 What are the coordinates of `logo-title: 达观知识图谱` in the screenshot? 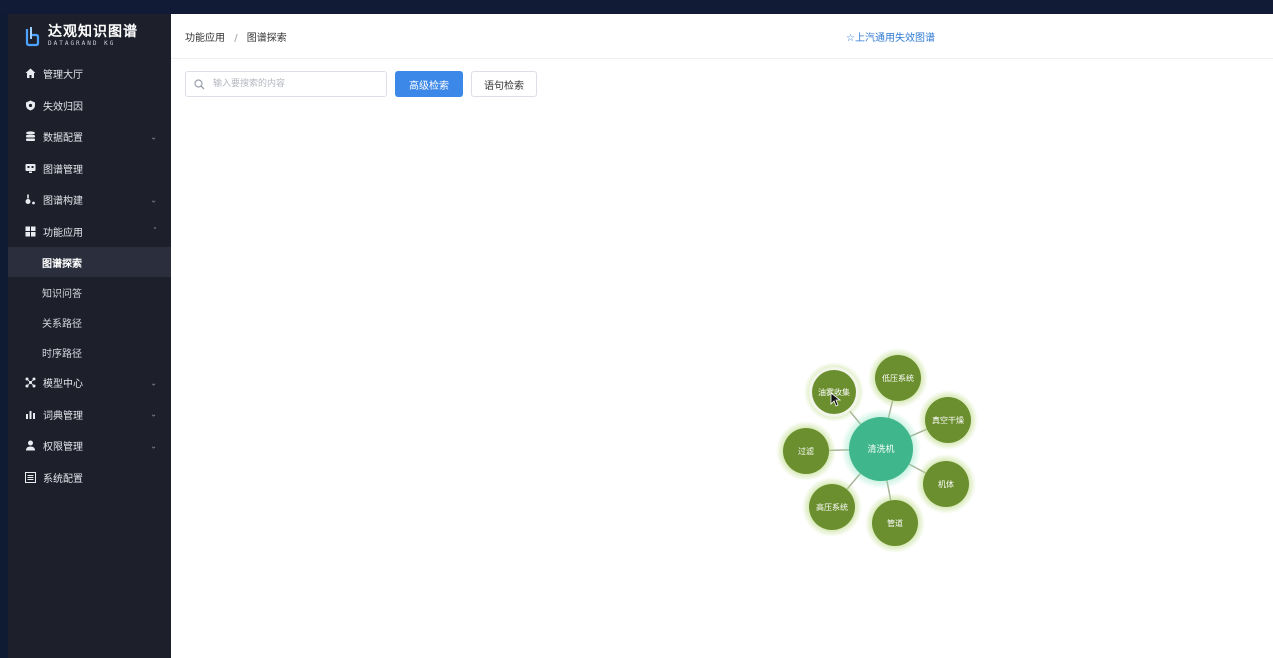 It's located at (93, 32).